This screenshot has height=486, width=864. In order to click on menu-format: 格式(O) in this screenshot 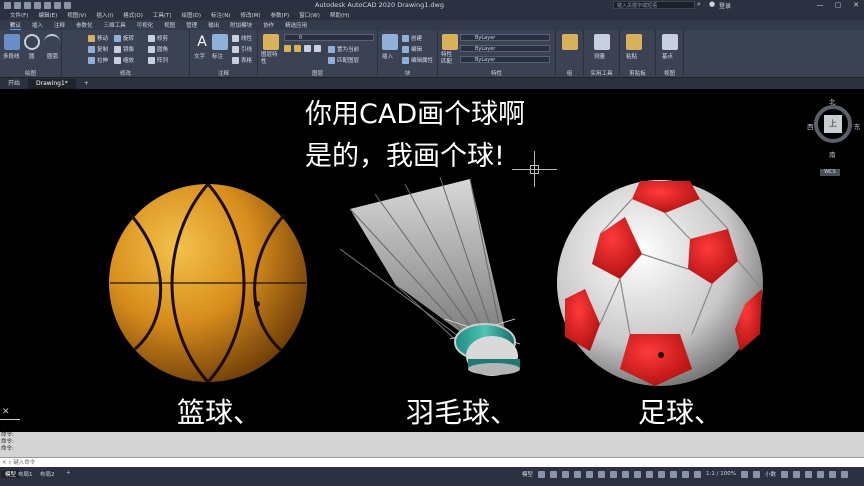, I will do `click(133, 15)`.